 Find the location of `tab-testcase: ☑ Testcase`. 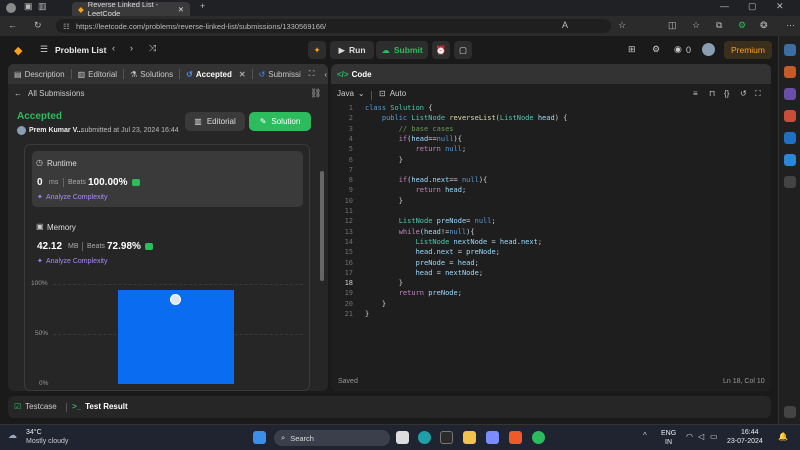

tab-testcase: ☑ Testcase is located at coordinates (35, 406).